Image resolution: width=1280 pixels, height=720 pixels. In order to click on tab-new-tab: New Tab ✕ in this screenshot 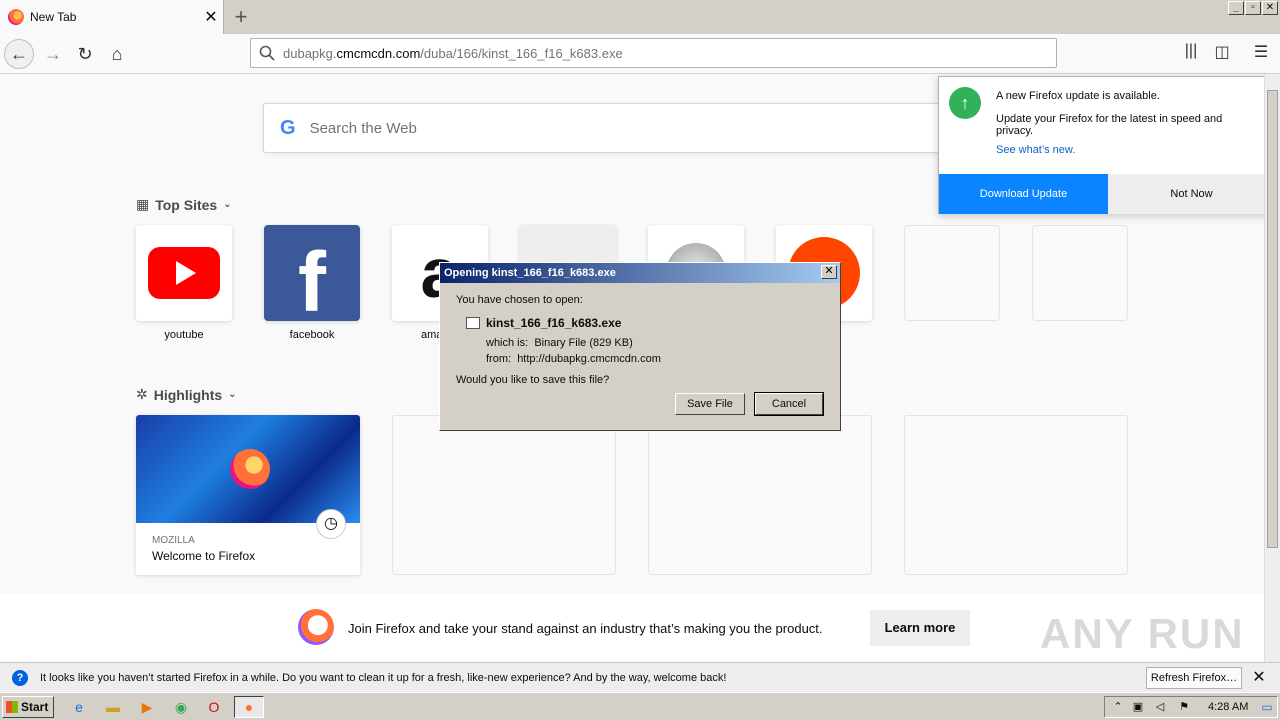, I will do `click(112, 17)`.